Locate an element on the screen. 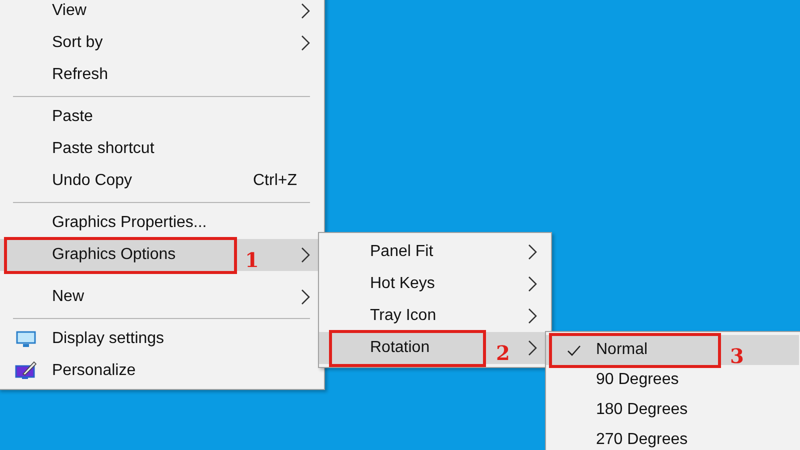  menu-item-label: Paste shortcut is located at coordinates (103, 149).